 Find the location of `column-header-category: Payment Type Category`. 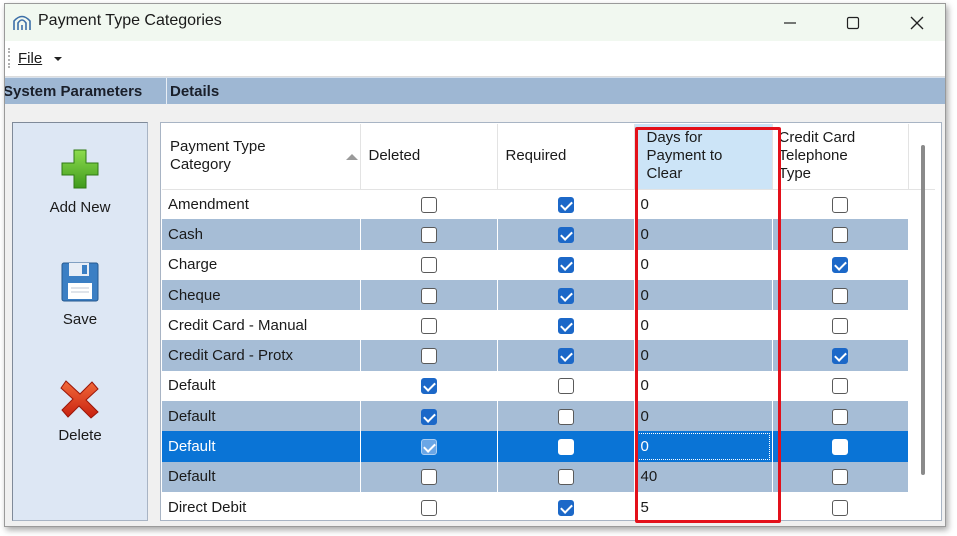

column-header-category: Payment Type Category is located at coordinates (261, 157).